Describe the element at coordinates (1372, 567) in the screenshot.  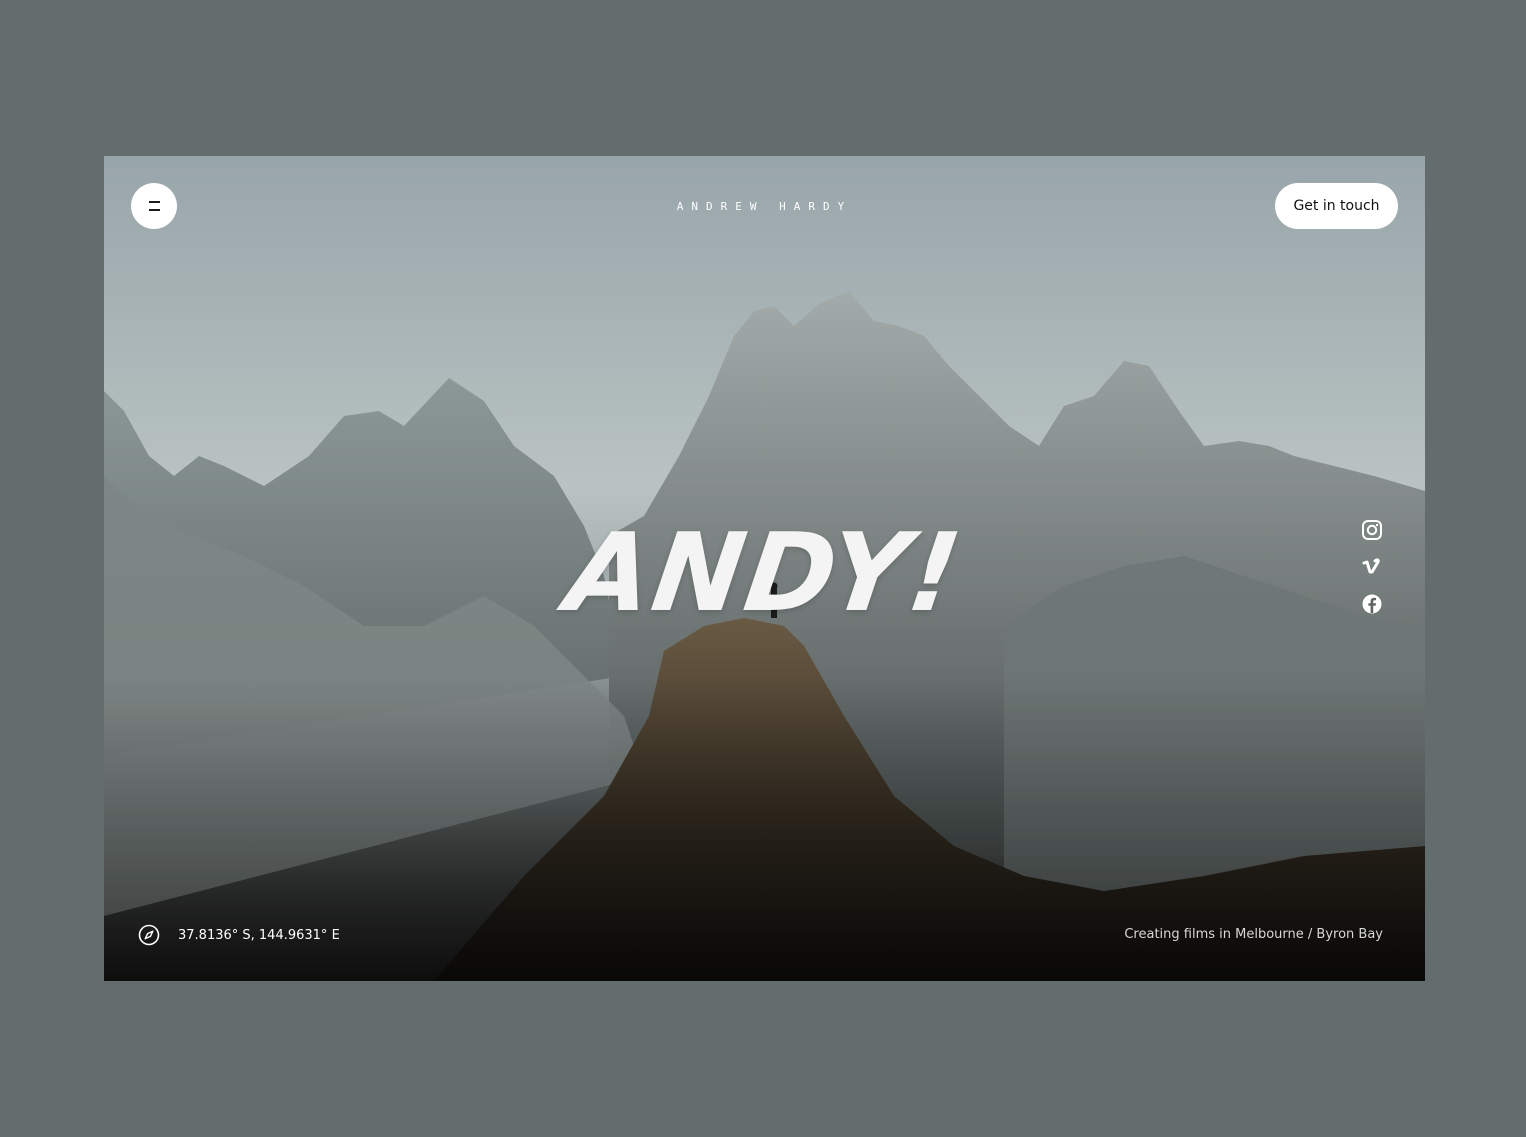
I see `vimeo-icon` at that location.